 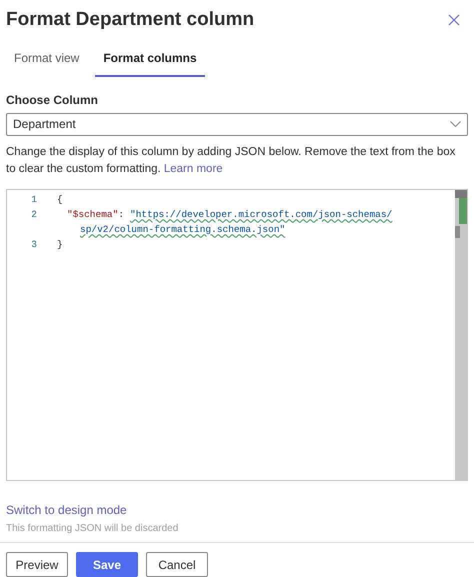 I want to click on code-string: sp/v2/column-formatting.schema.json", so click(x=183, y=230).